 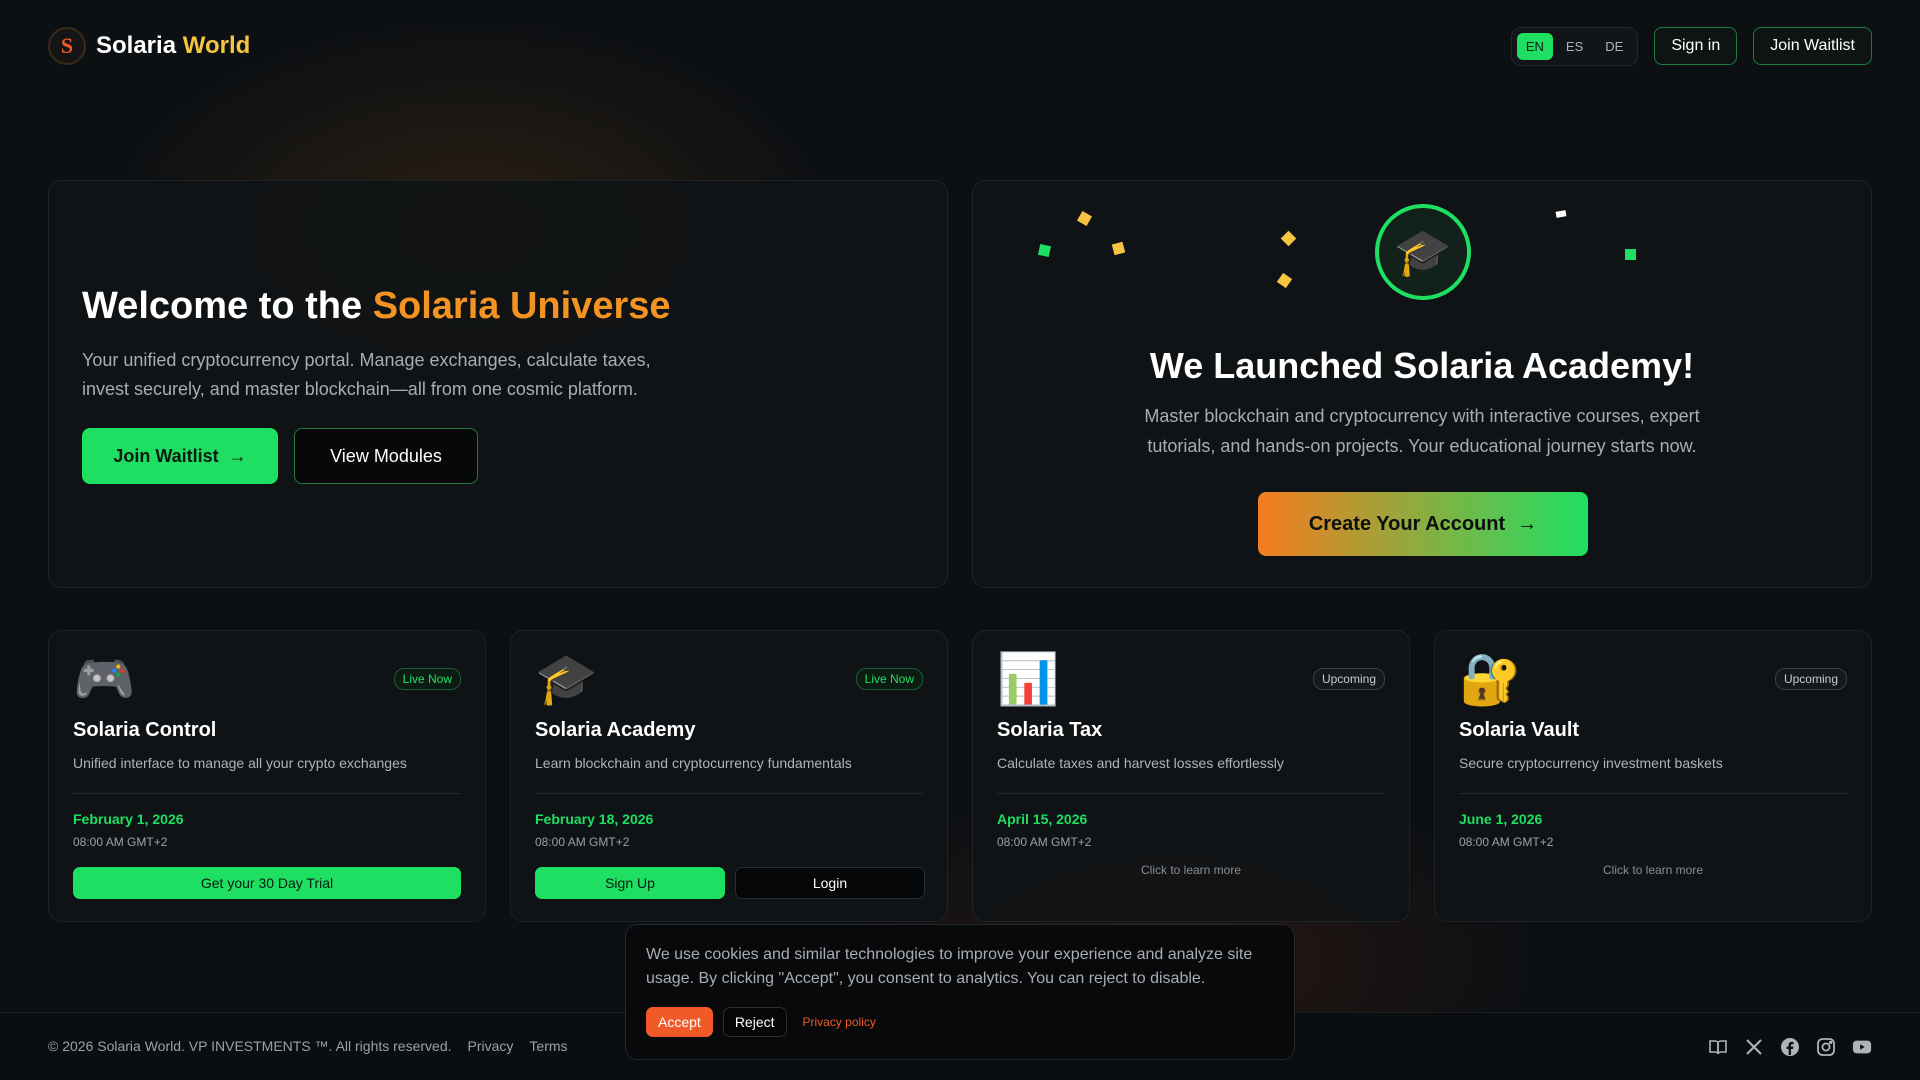 I want to click on instagram-icon, so click(x=1826, y=1047).